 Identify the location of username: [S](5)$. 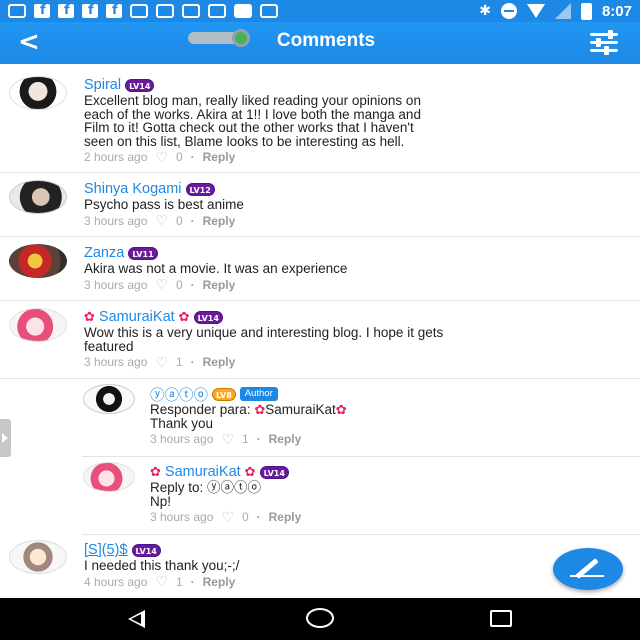
(106, 550).